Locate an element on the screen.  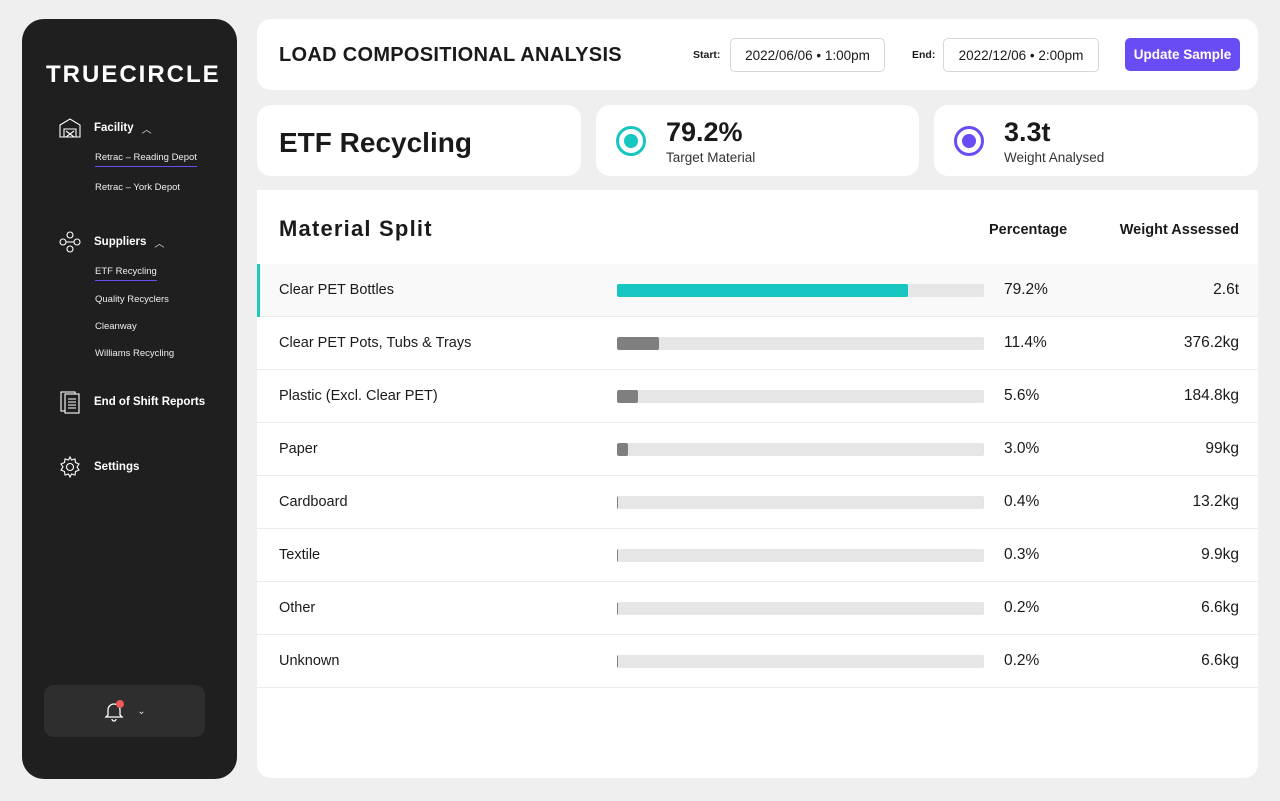
table-row: Clear PET Pots, Tubs & Trays 11.4% 376.2kg is located at coordinates (757, 343).